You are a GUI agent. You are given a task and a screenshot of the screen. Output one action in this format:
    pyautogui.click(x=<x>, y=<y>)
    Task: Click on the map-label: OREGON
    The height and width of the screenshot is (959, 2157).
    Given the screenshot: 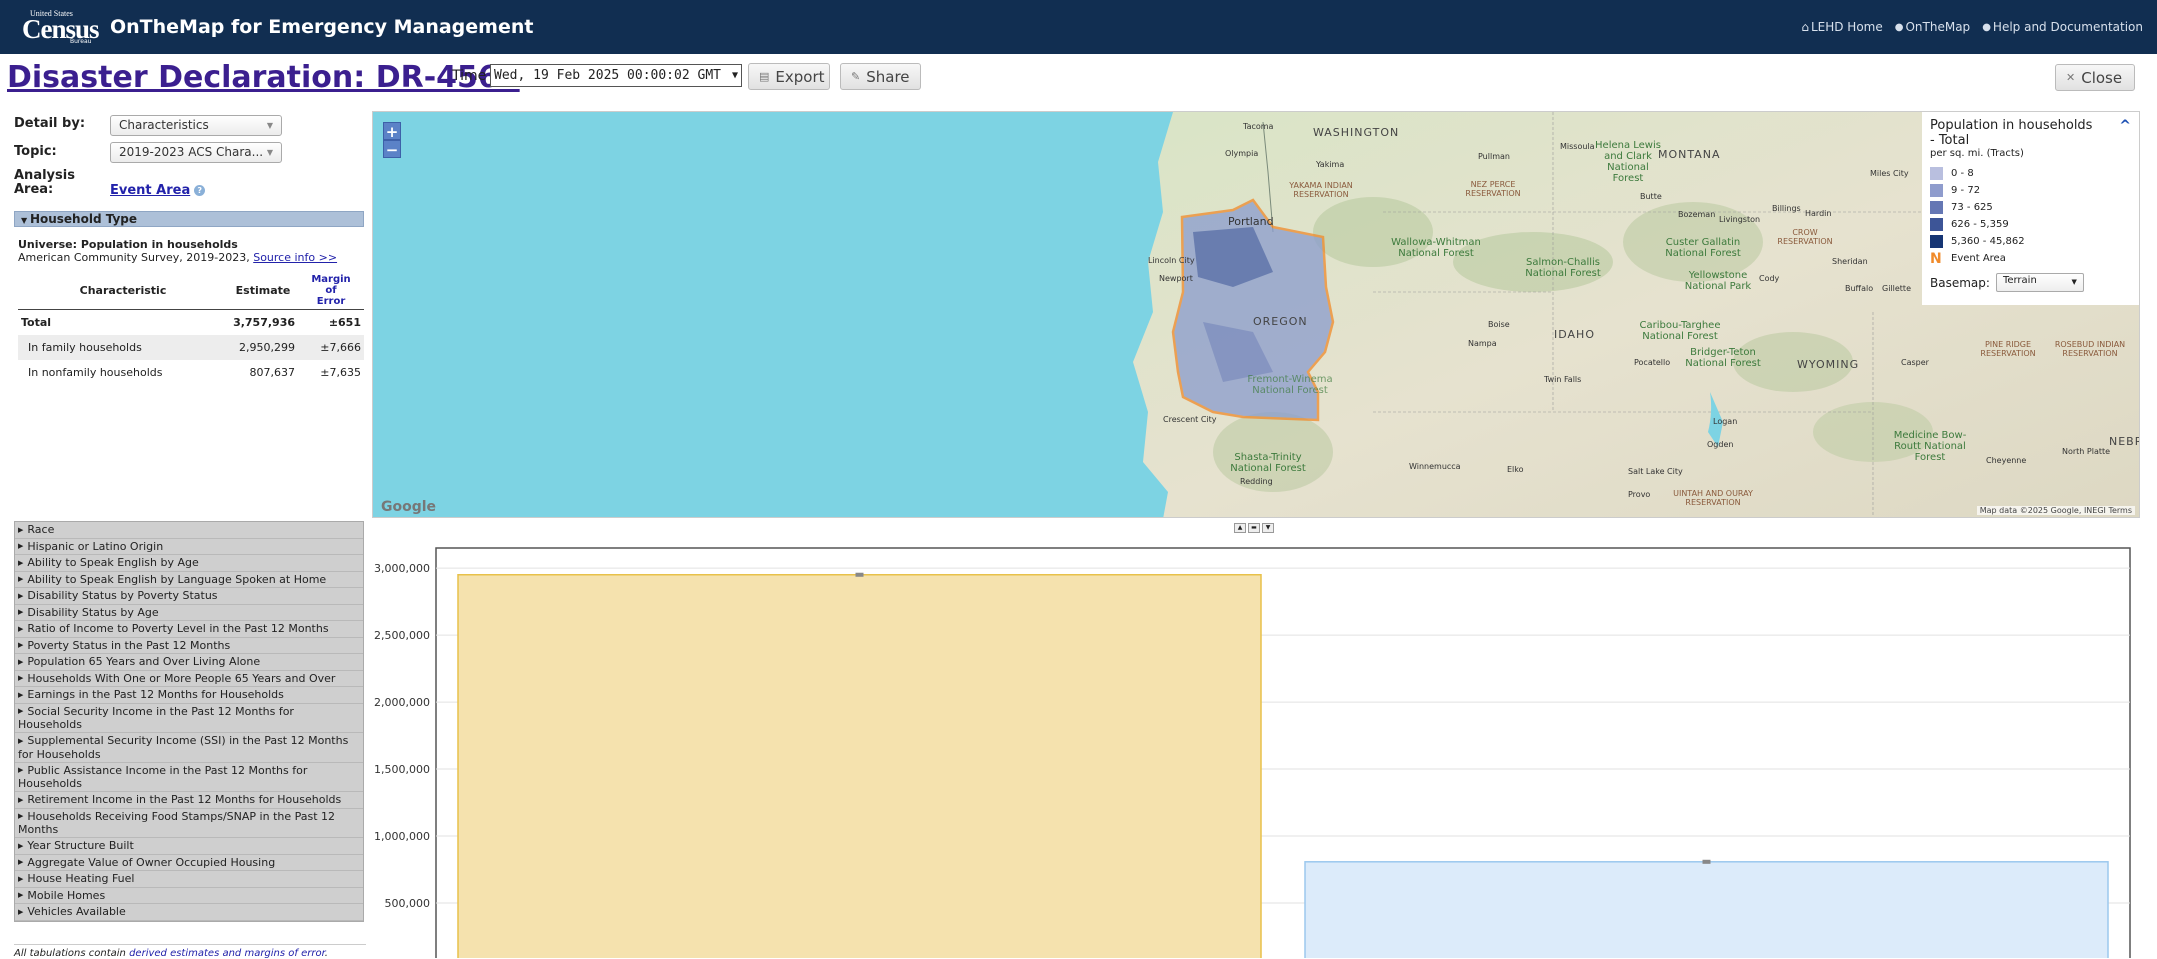 What is the action you would take?
    pyautogui.click(x=1280, y=321)
    